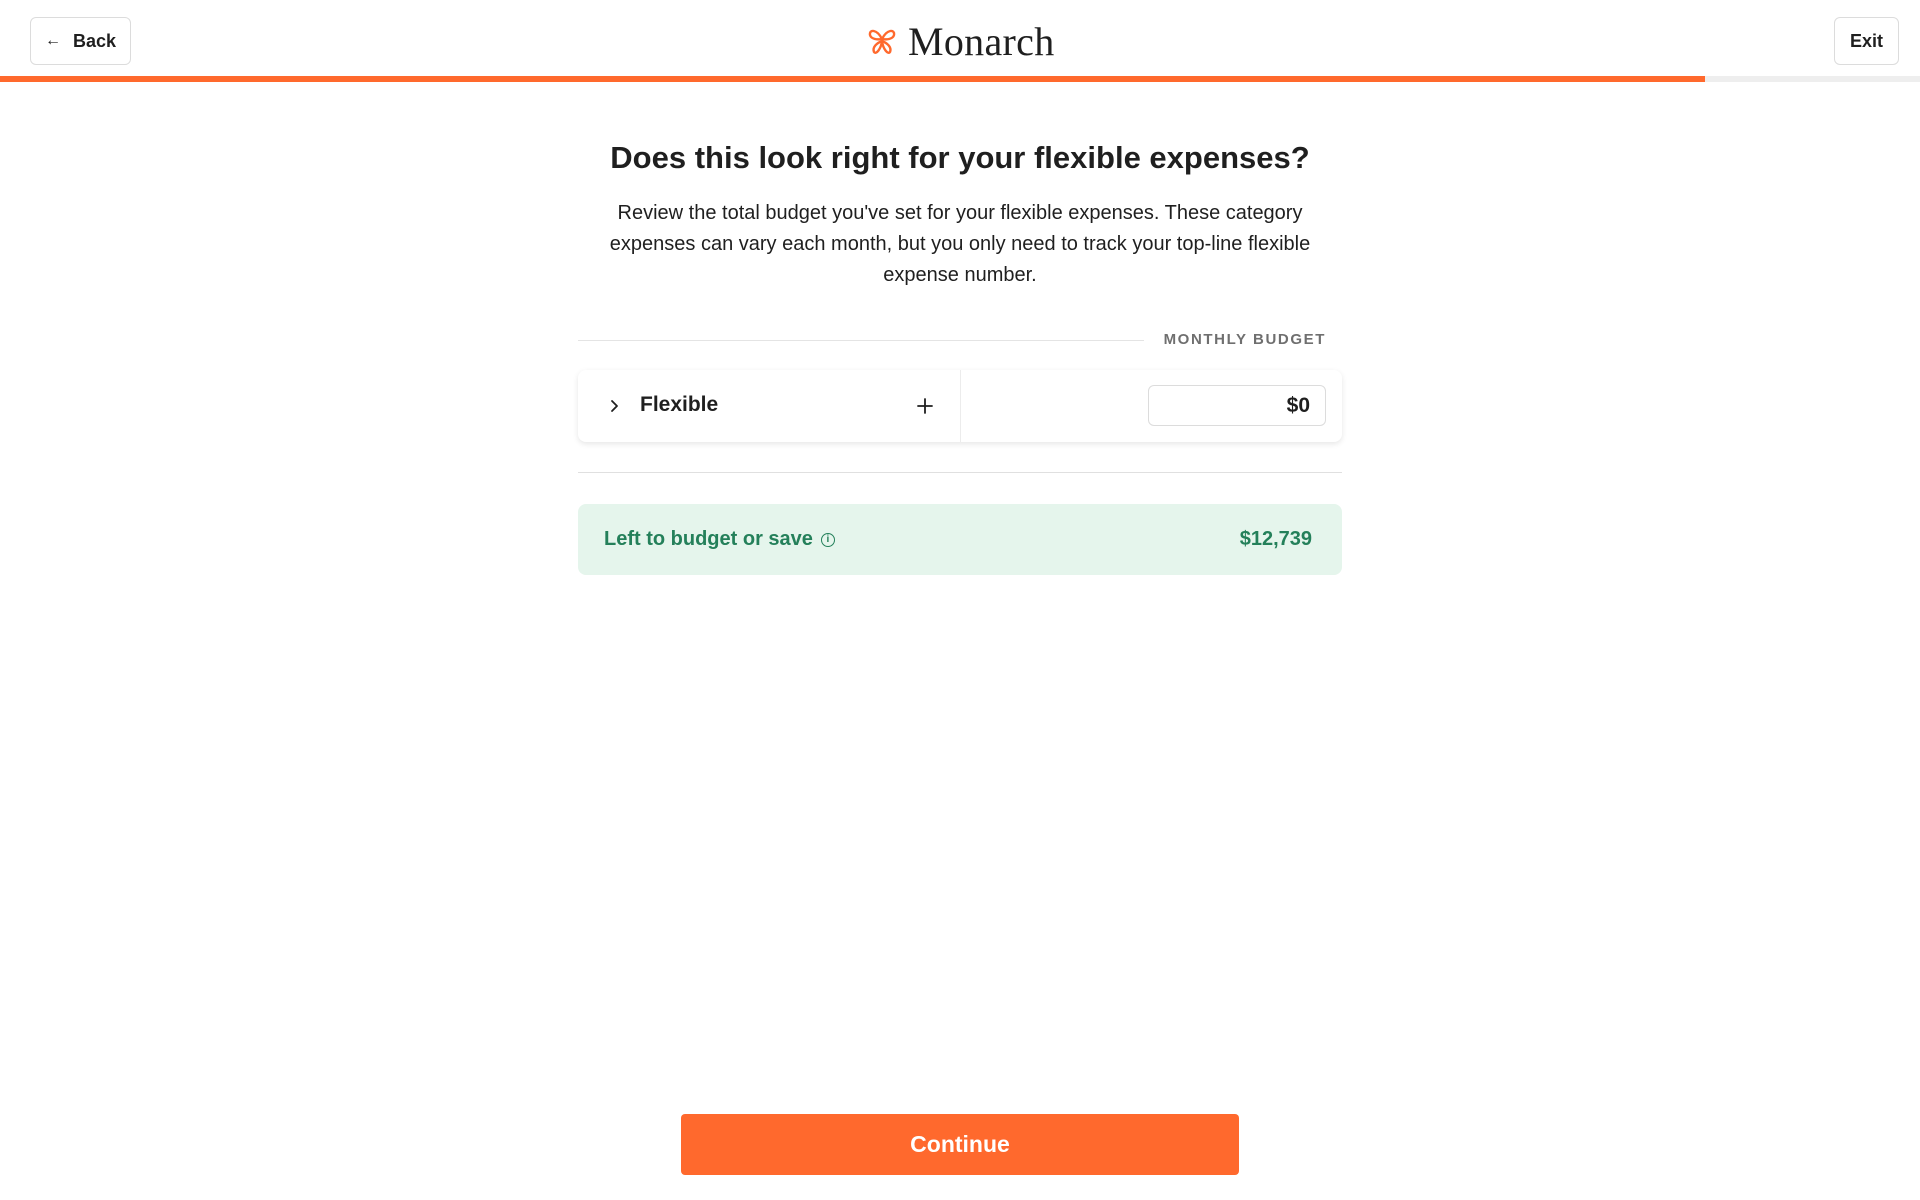 The image size is (1920, 1200). I want to click on logo: Monarch, so click(960, 41).